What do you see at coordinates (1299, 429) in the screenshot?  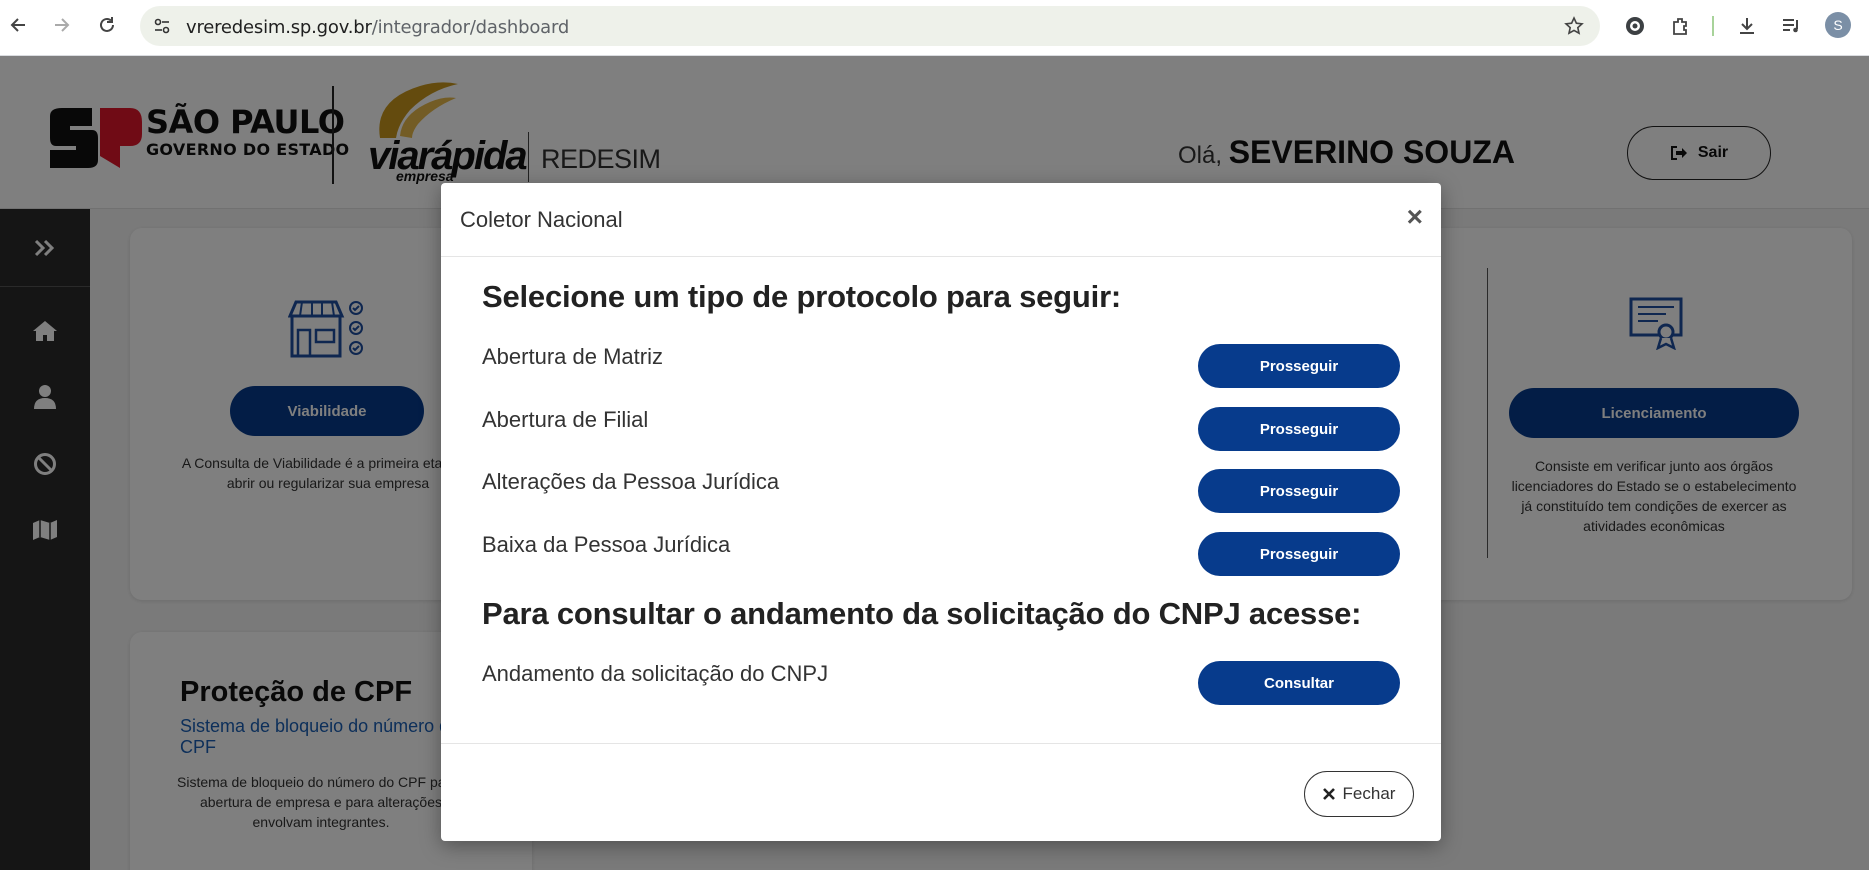 I see `prosseguir-abertura-filial-button: Prosseguir` at bounding box center [1299, 429].